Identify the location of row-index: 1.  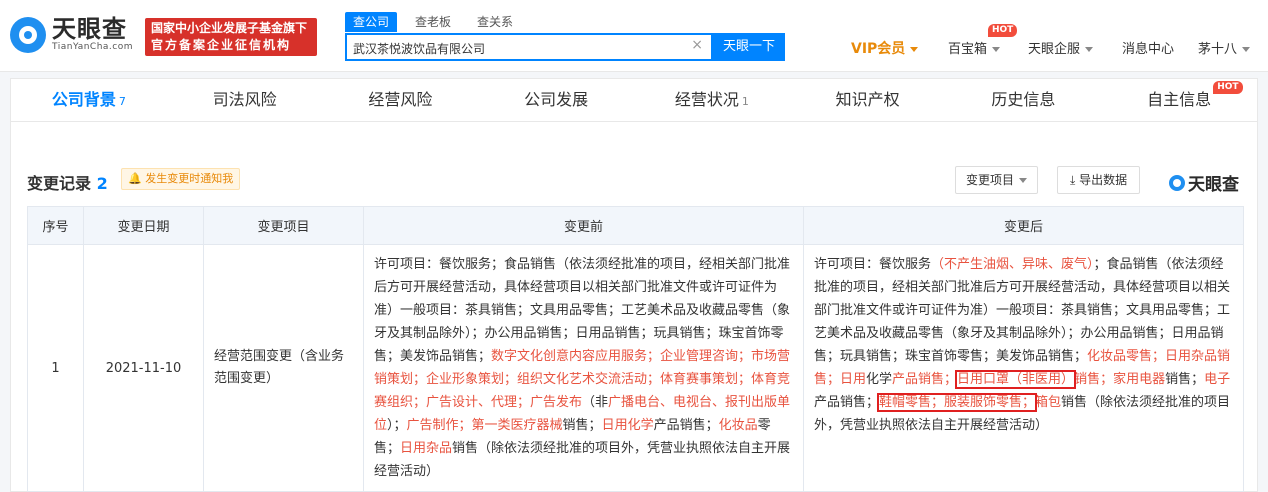
(55, 368).